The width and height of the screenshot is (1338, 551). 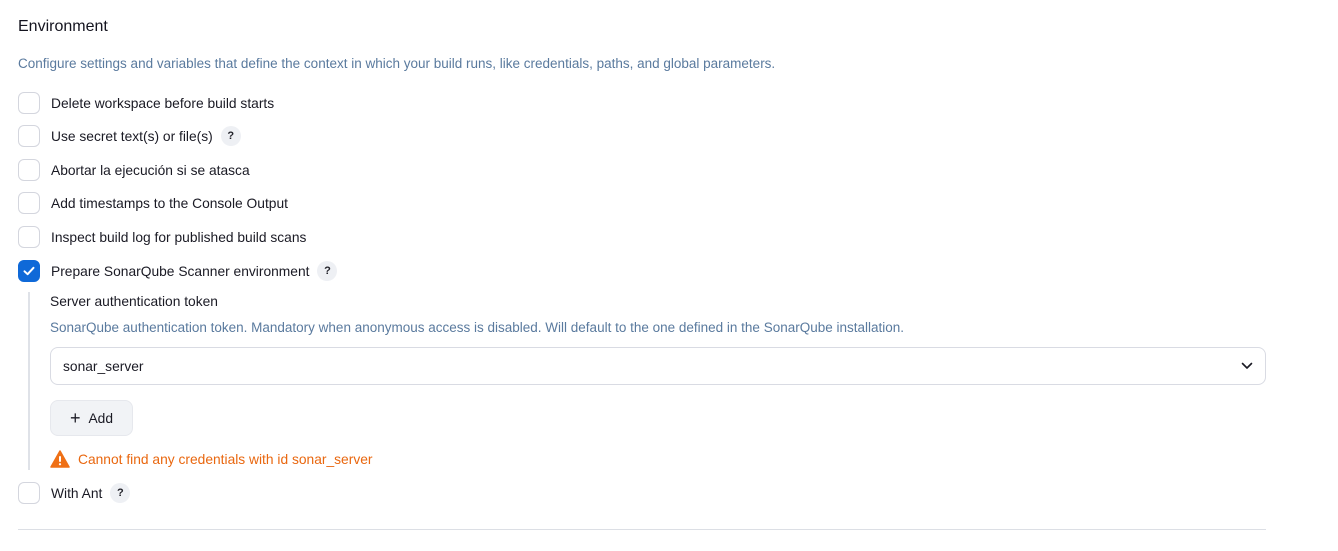 I want to click on plus-icon: +, so click(x=75, y=418).